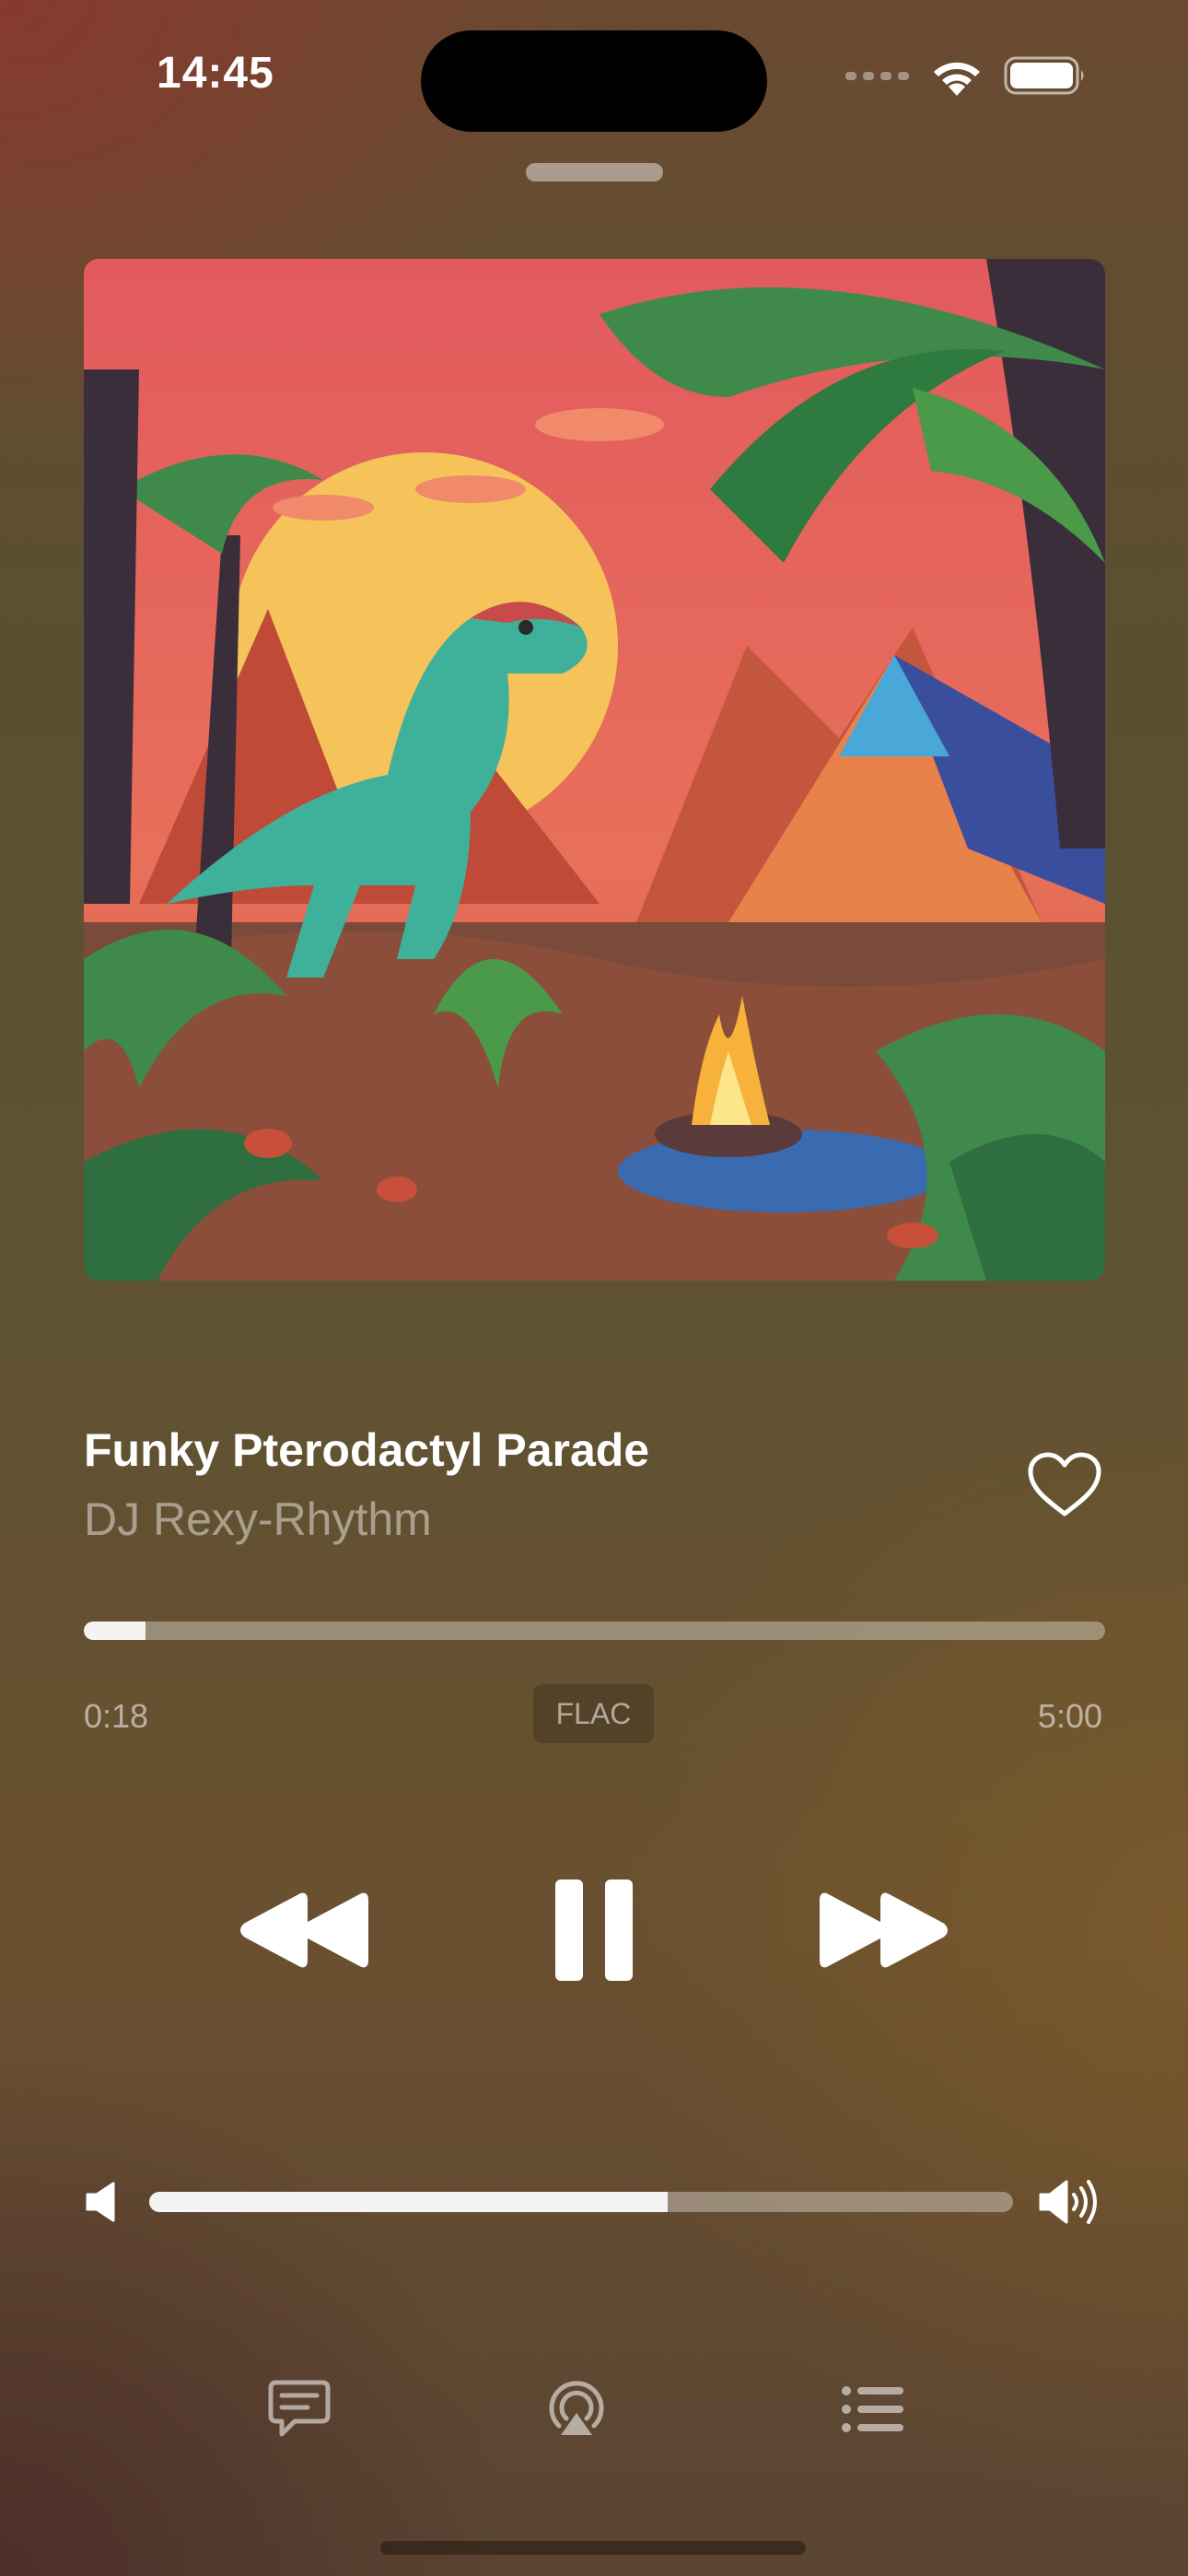 This screenshot has height=2576, width=1188. What do you see at coordinates (367, 1450) in the screenshot?
I see `track-title: Funky Pterodactyl Parade` at bounding box center [367, 1450].